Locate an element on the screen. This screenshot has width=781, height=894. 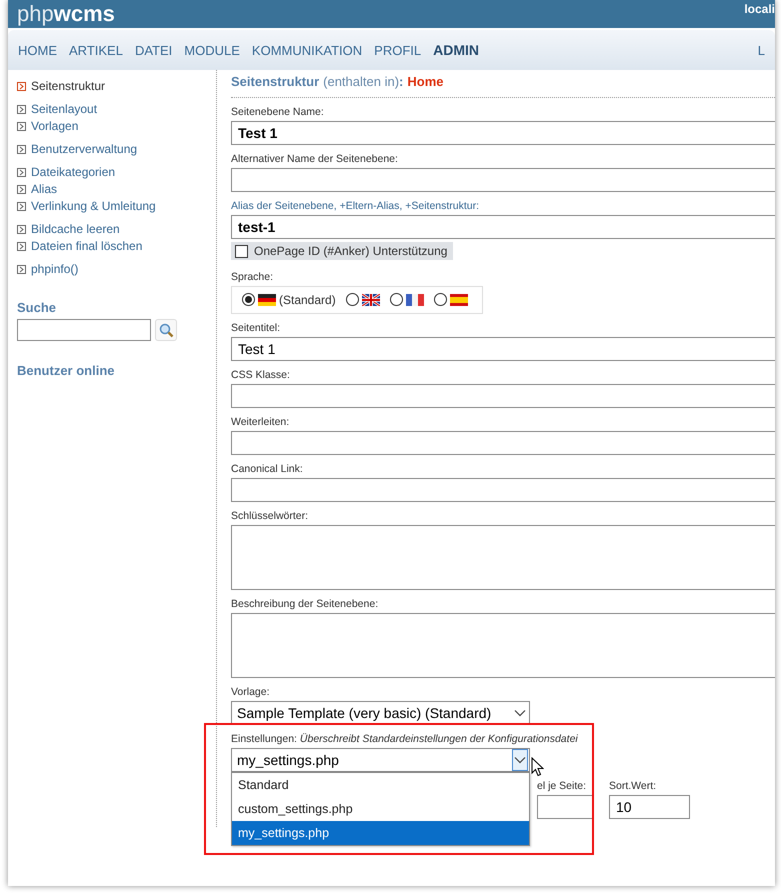
radio-label: (Standard) is located at coordinates (307, 299).